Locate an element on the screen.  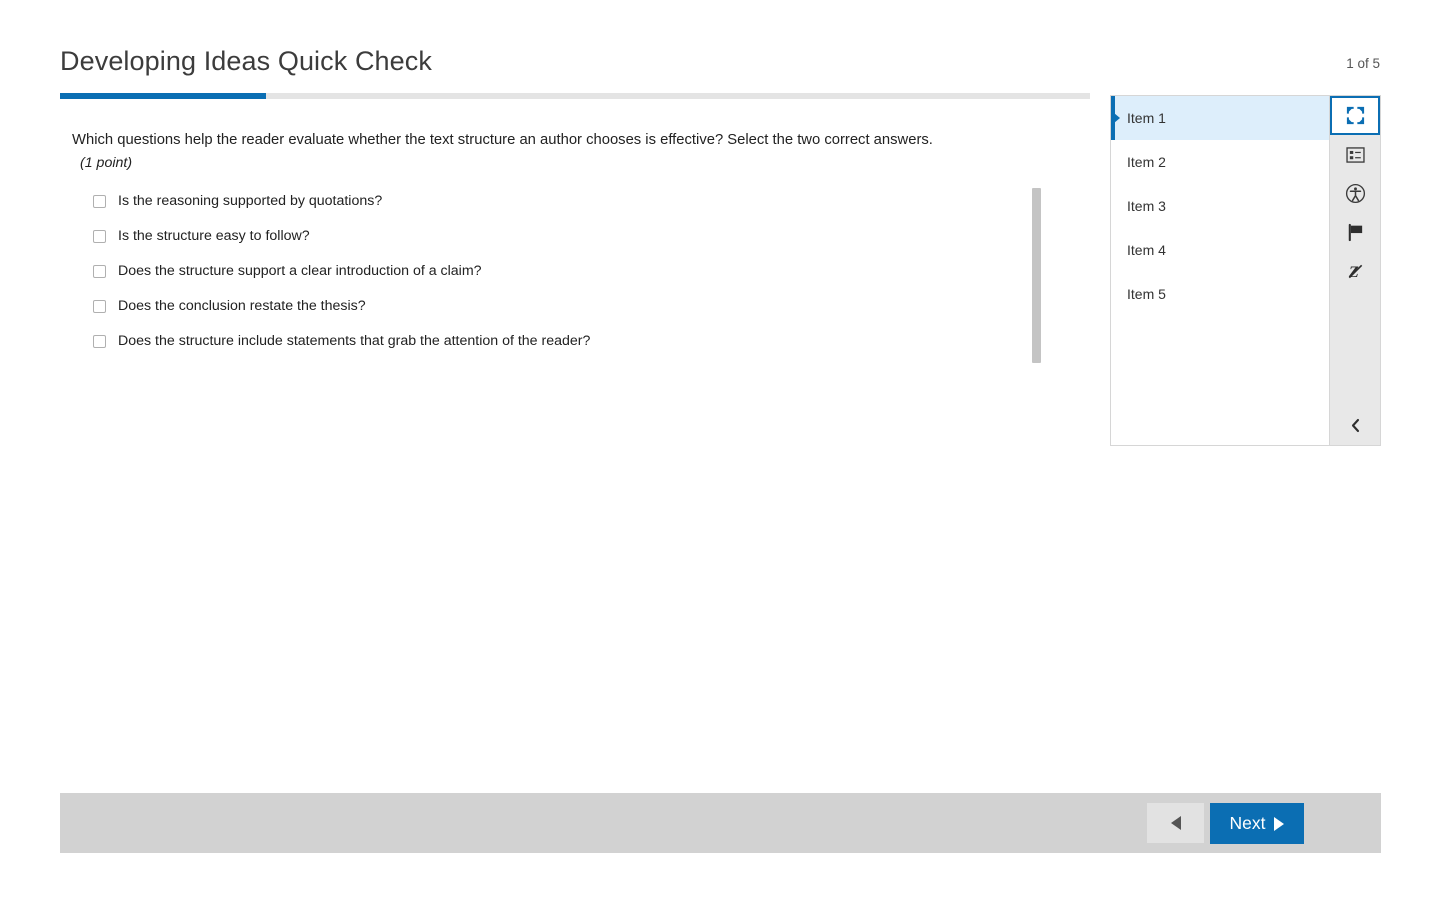
item-list-entry: Item 1 is located at coordinates (1220, 118).